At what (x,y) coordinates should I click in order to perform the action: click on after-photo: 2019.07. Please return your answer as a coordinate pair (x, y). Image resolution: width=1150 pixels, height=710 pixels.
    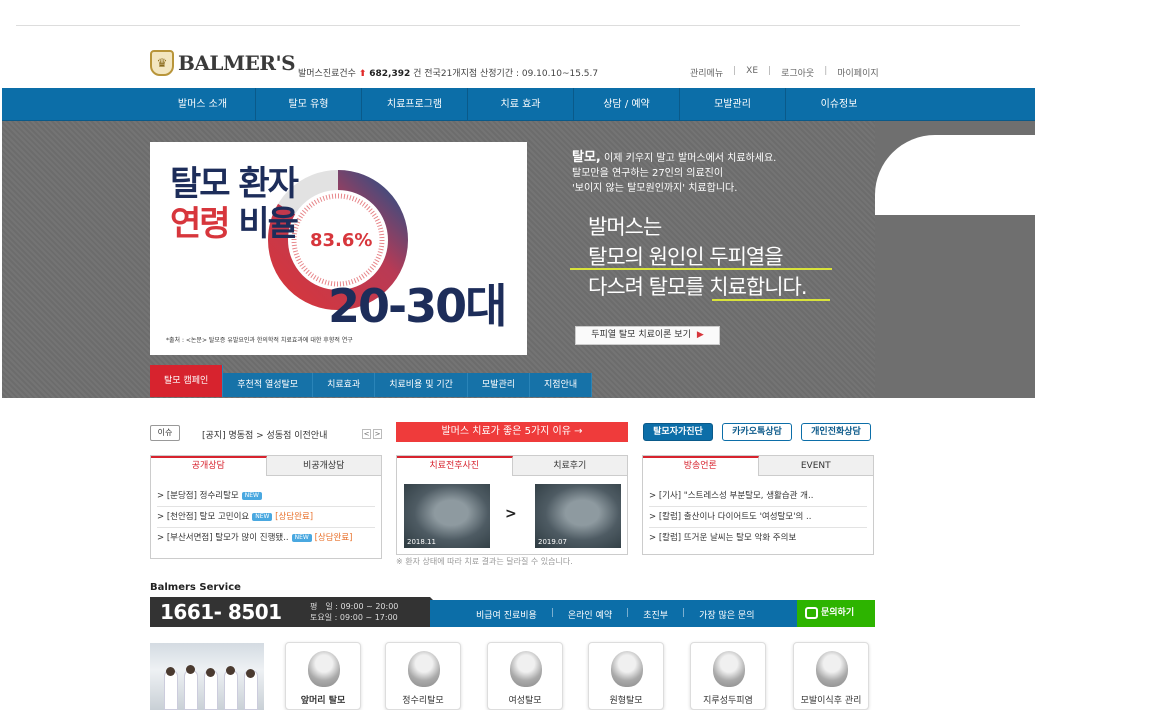
    Looking at the image, I should click on (578, 516).